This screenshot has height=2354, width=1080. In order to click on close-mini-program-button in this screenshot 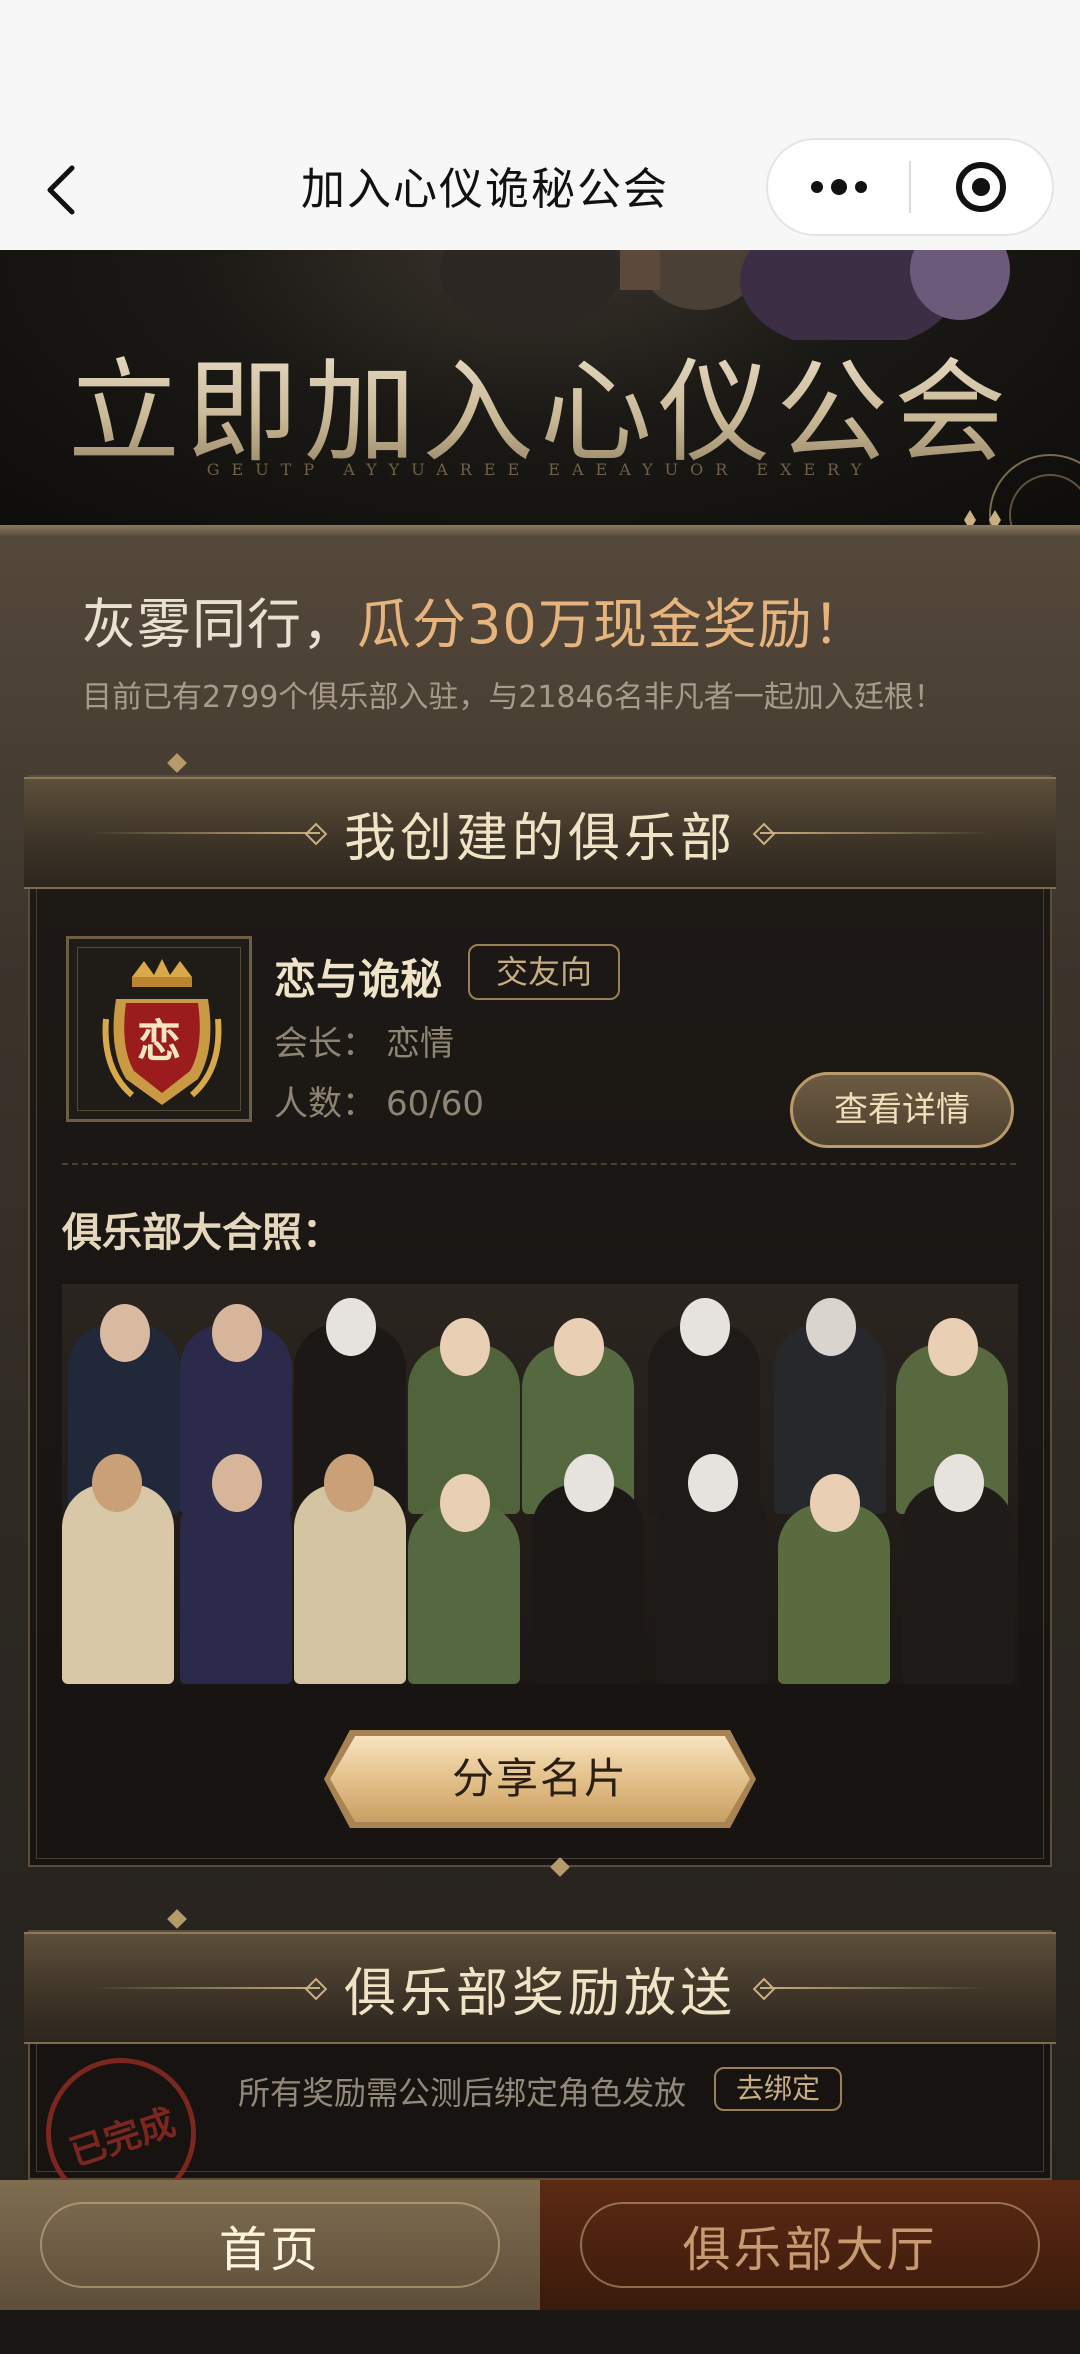, I will do `click(981, 187)`.